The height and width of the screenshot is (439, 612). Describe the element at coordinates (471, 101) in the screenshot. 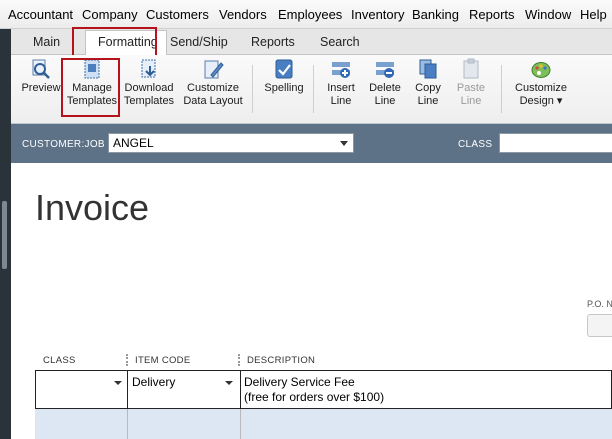

I see `paste-line-label-2: Line` at that location.